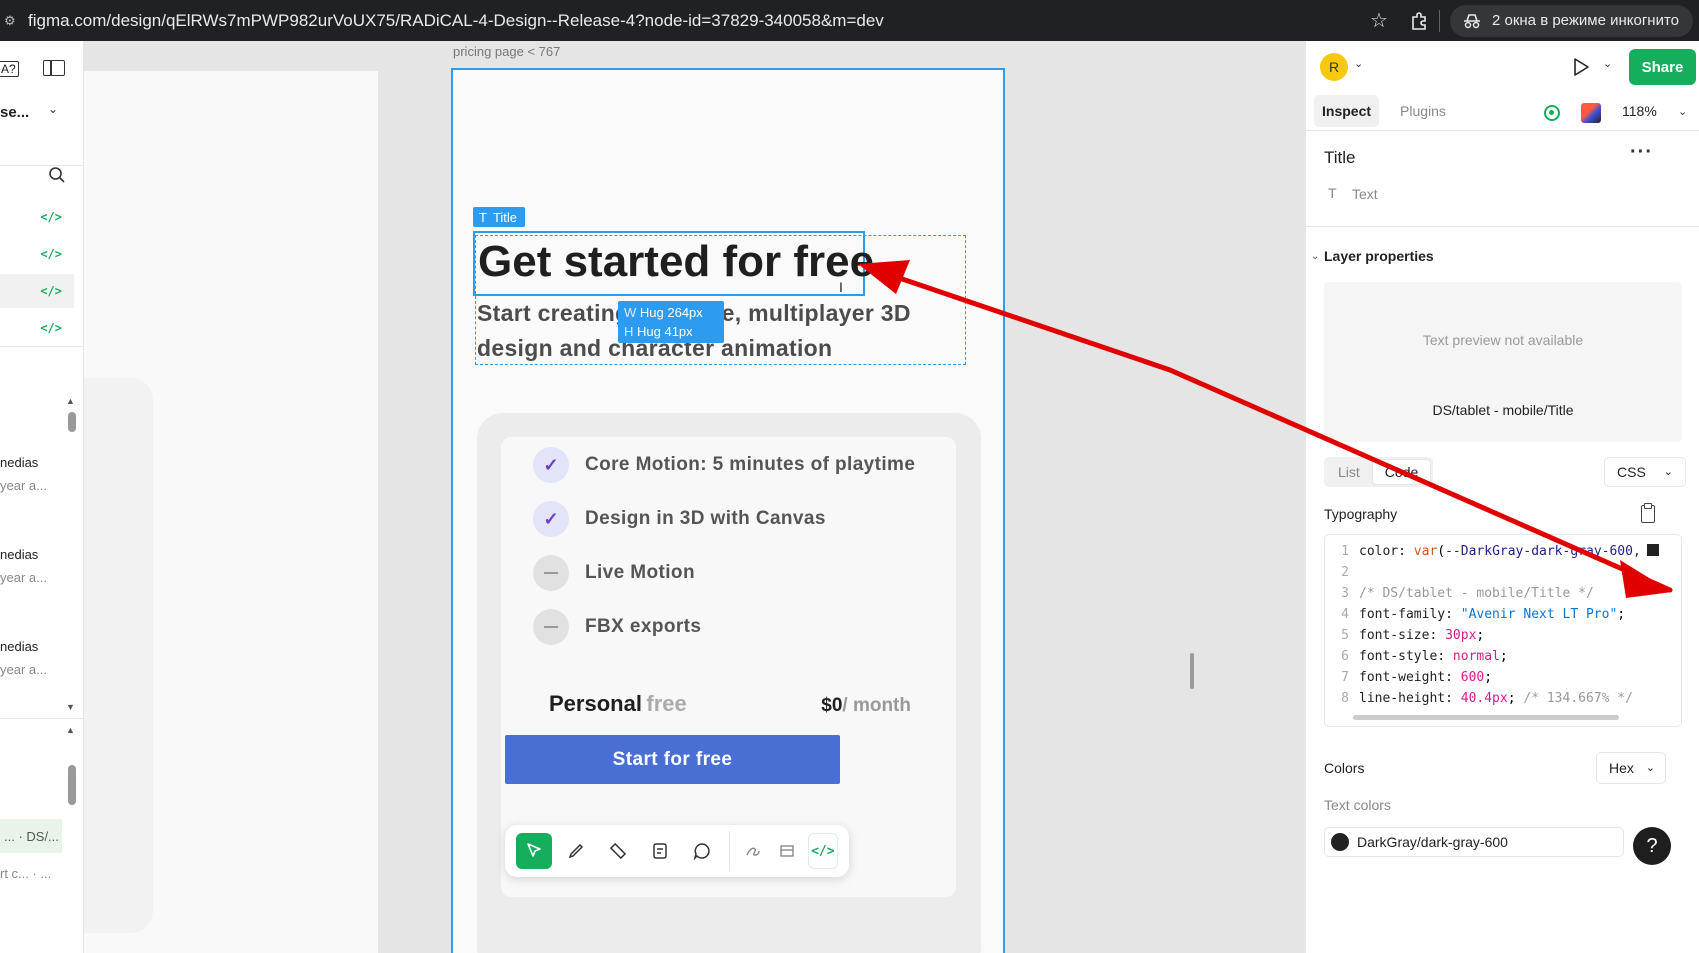 This screenshot has width=1699, height=953. What do you see at coordinates (841, 287) in the screenshot?
I see `text-cursor-icon: I` at bounding box center [841, 287].